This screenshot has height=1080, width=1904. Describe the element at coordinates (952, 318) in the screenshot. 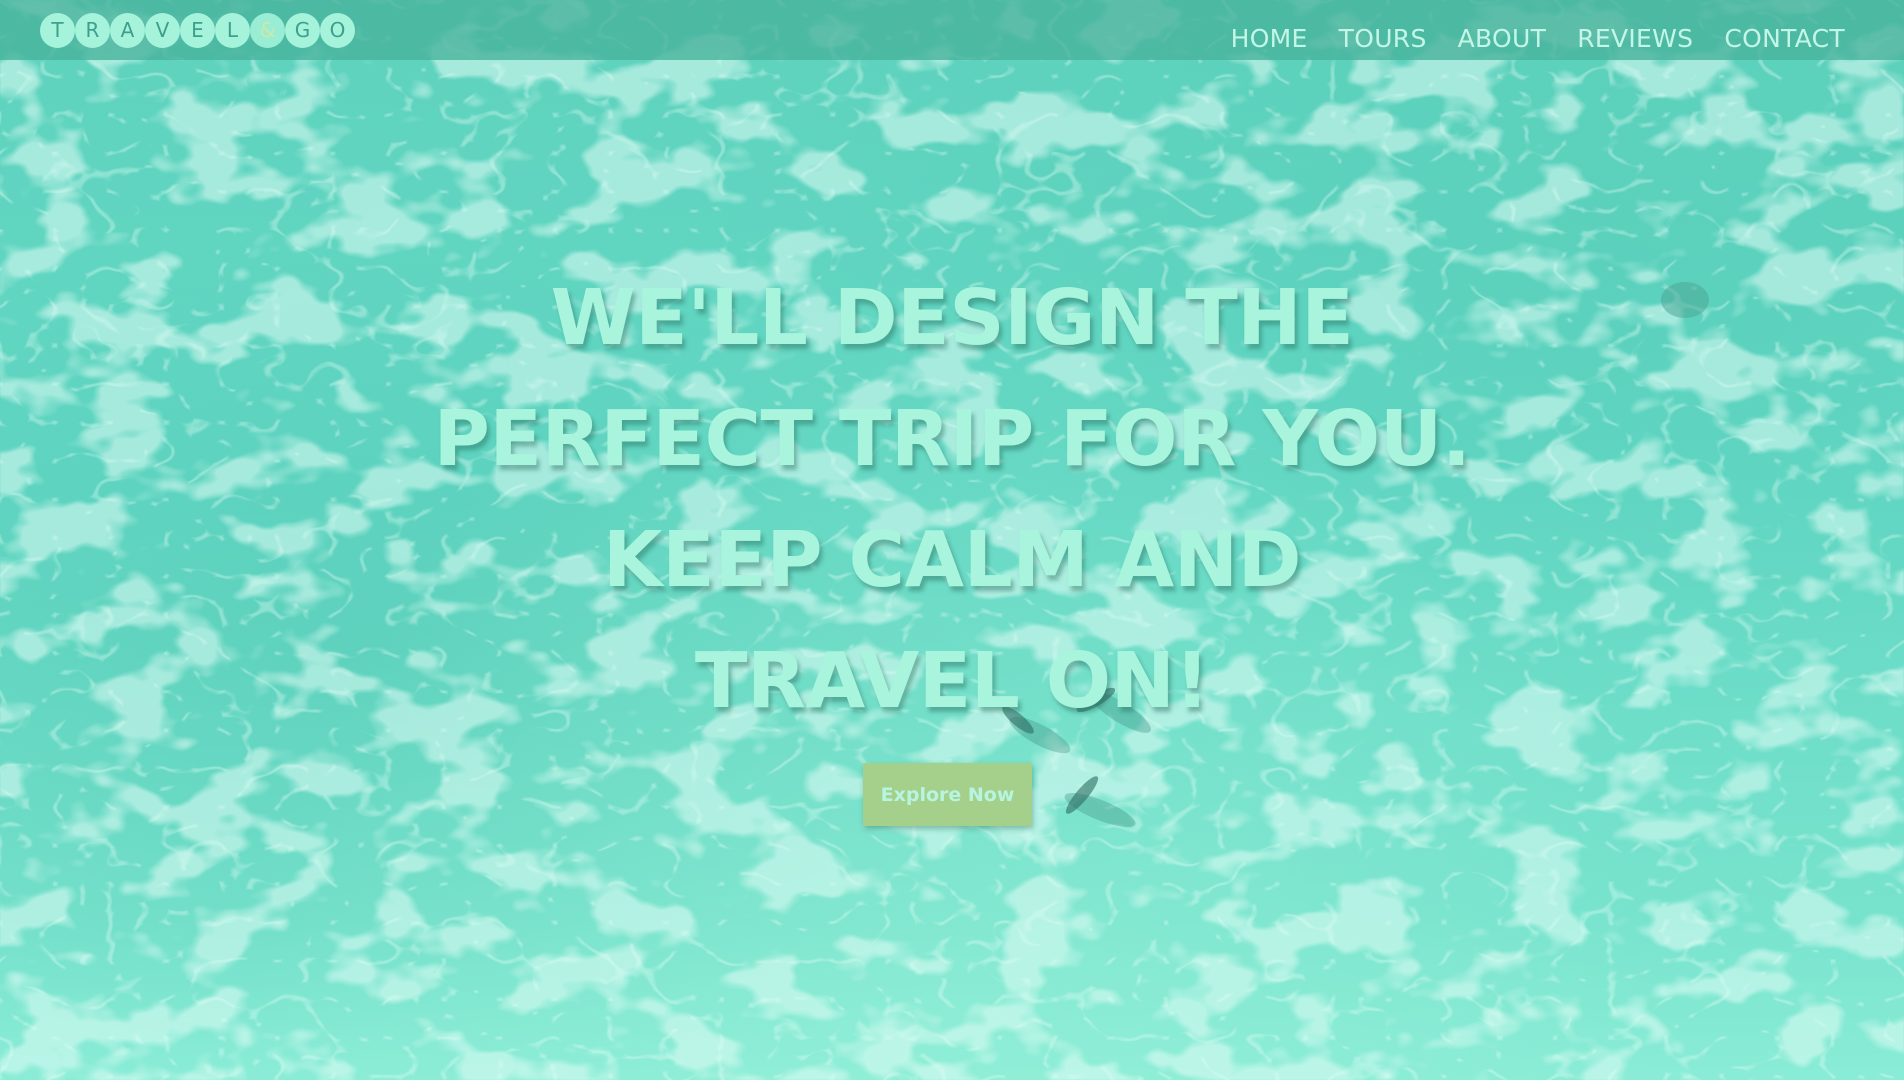

I see `headline-line: WE'LL DESIGN THE` at that location.